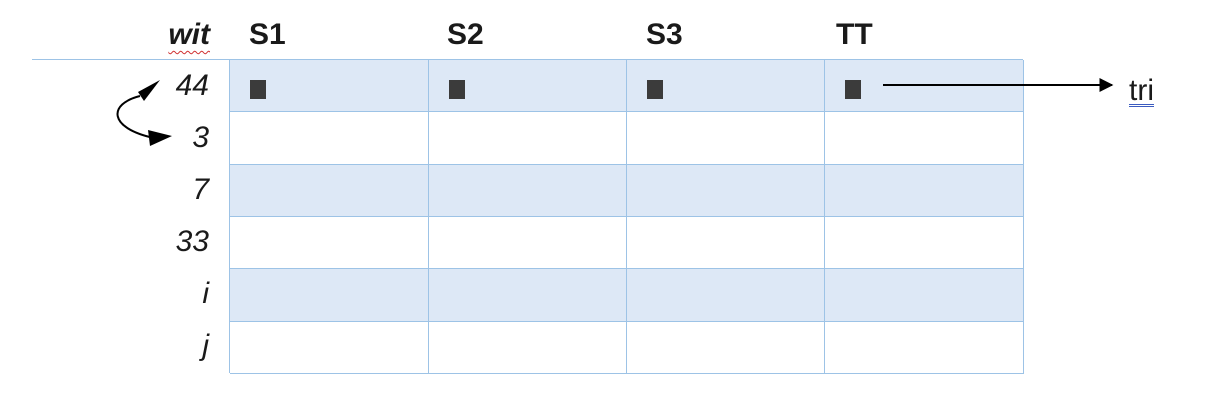 The height and width of the screenshot is (401, 1219). Describe the element at coordinates (615, 112) in the screenshot. I see `arrows-overlay` at that location.